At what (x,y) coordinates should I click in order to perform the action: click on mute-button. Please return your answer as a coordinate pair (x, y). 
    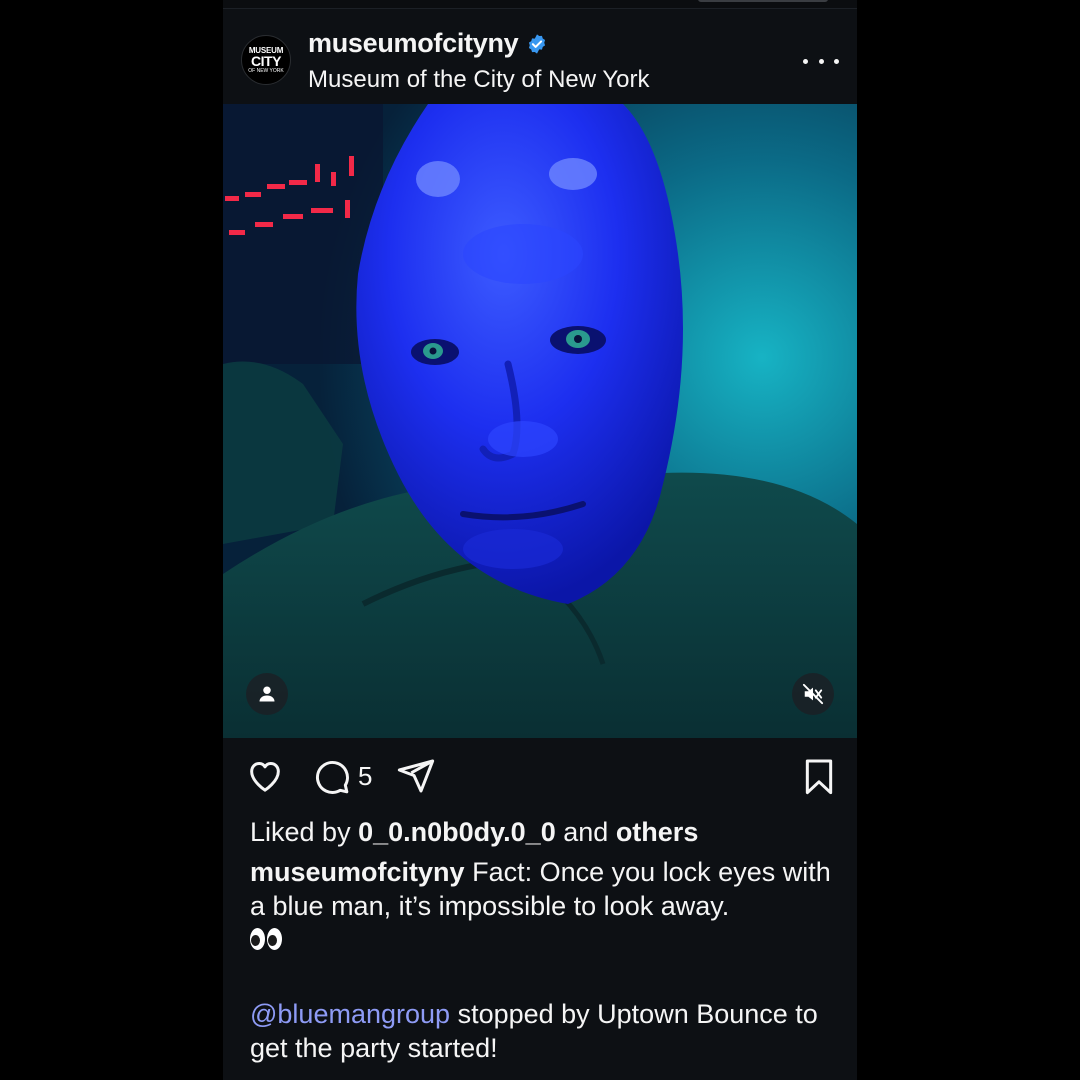
    Looking at the image, I should click on (813, 694).